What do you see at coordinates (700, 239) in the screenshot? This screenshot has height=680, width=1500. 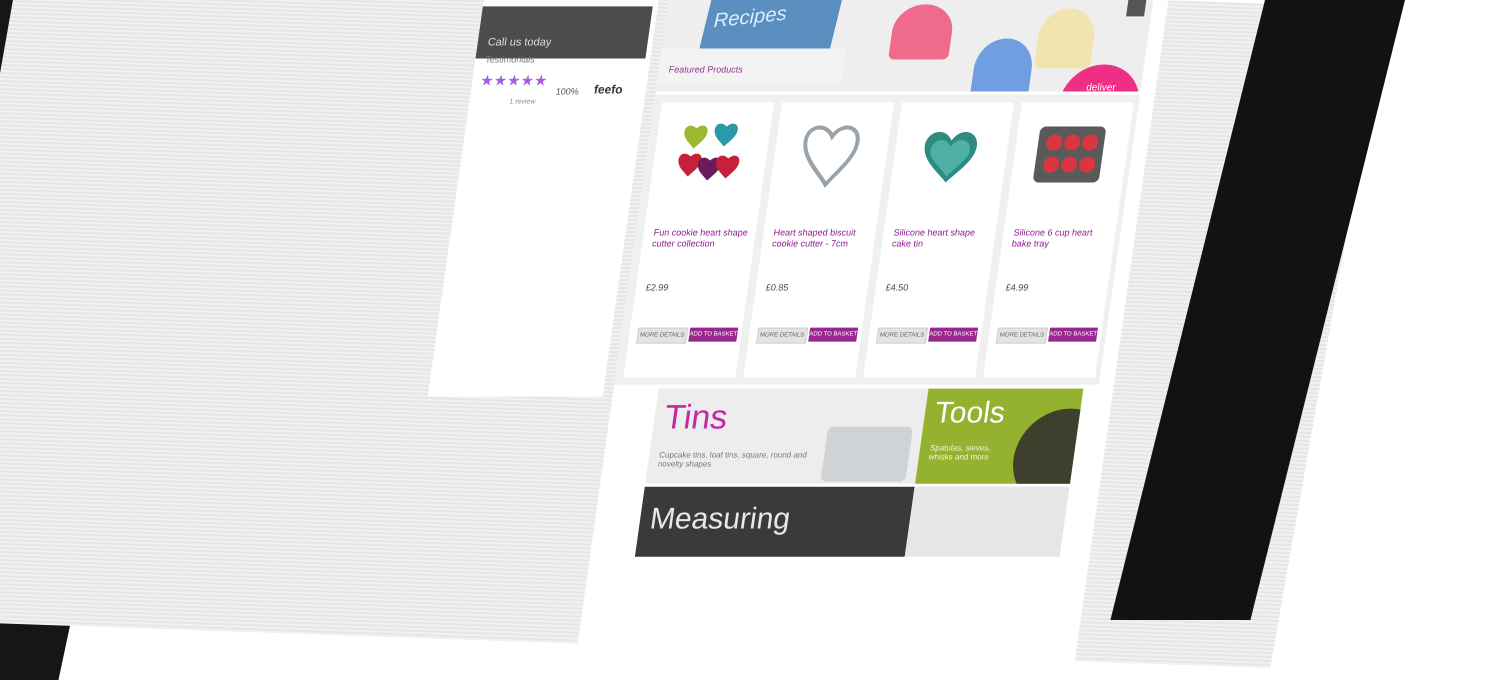 I see `product-name: Fun cookie heart shape cutter collection` at bounding box center [700, 239].